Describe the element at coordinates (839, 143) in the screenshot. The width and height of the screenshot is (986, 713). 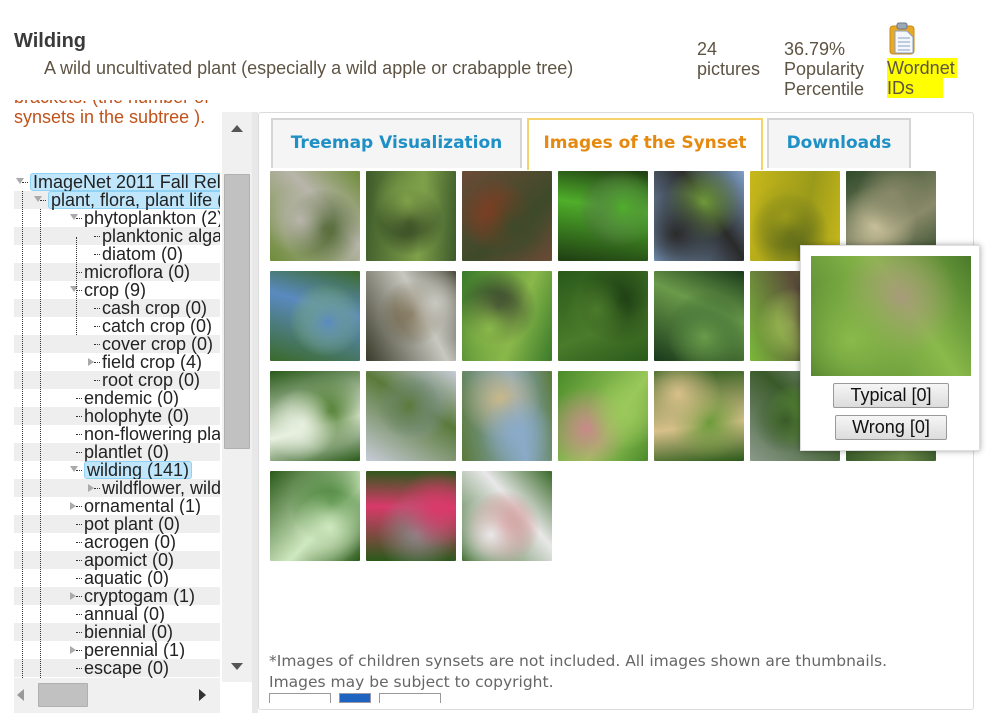
I see `tab-downloads: Downloads` at that location.